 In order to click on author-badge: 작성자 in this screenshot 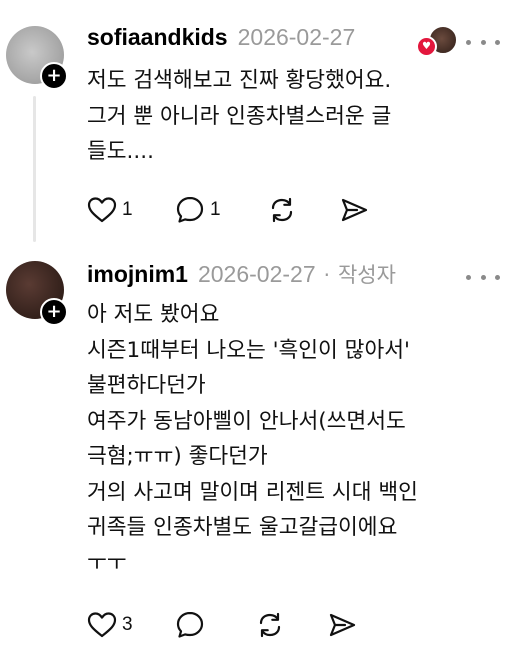, I will do `click(366, 275)`.